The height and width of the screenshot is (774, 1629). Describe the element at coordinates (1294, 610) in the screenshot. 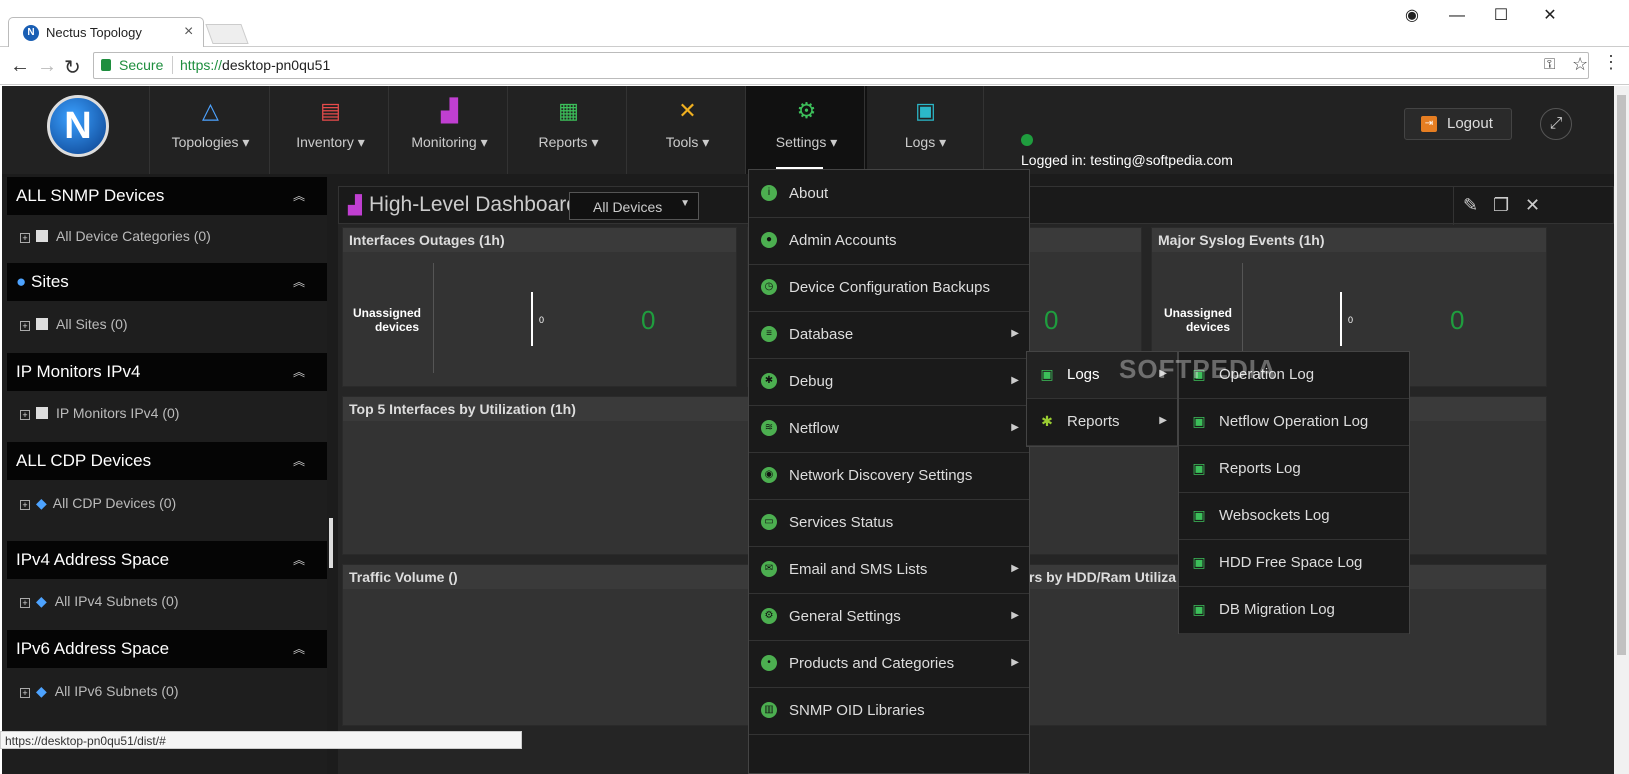

I see `logs-menu-item: ▣ DB Migration Log` at that location.